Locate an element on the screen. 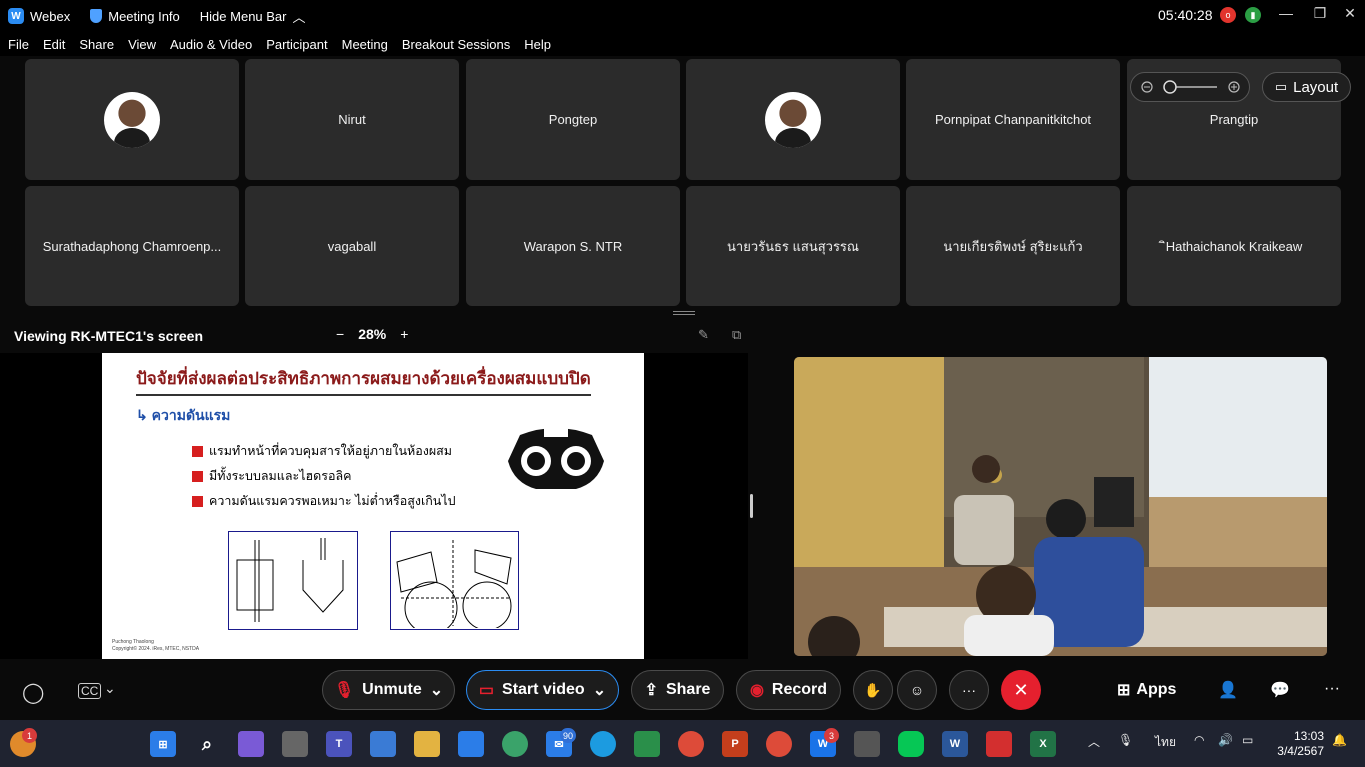  tile-zoom-slider is located at coordinates (1190, 87).